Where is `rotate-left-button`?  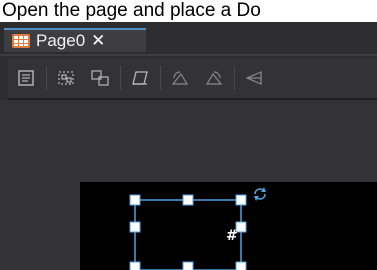 rotate-left-button is located at coordinates (180, 78).